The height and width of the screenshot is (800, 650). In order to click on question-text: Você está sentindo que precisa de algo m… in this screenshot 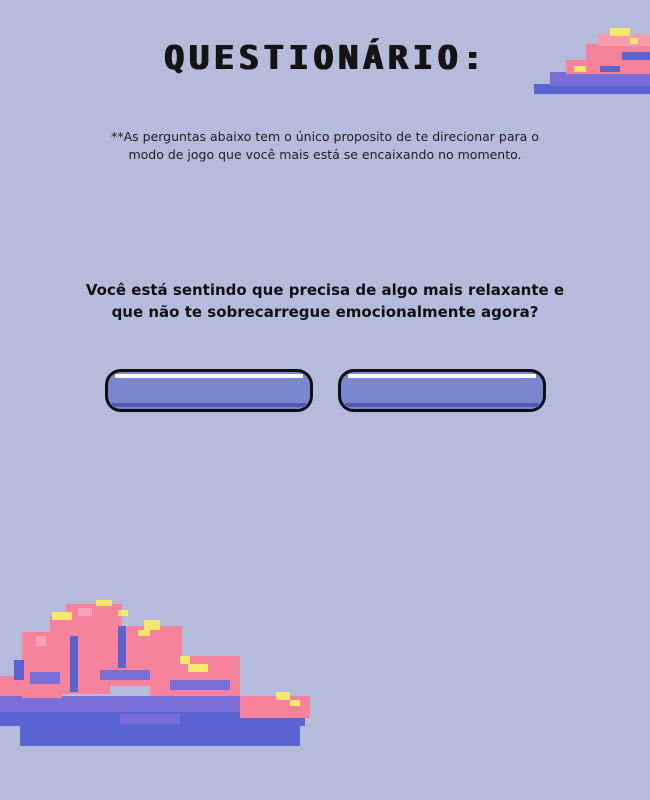, I will do `click(325, 301)`.